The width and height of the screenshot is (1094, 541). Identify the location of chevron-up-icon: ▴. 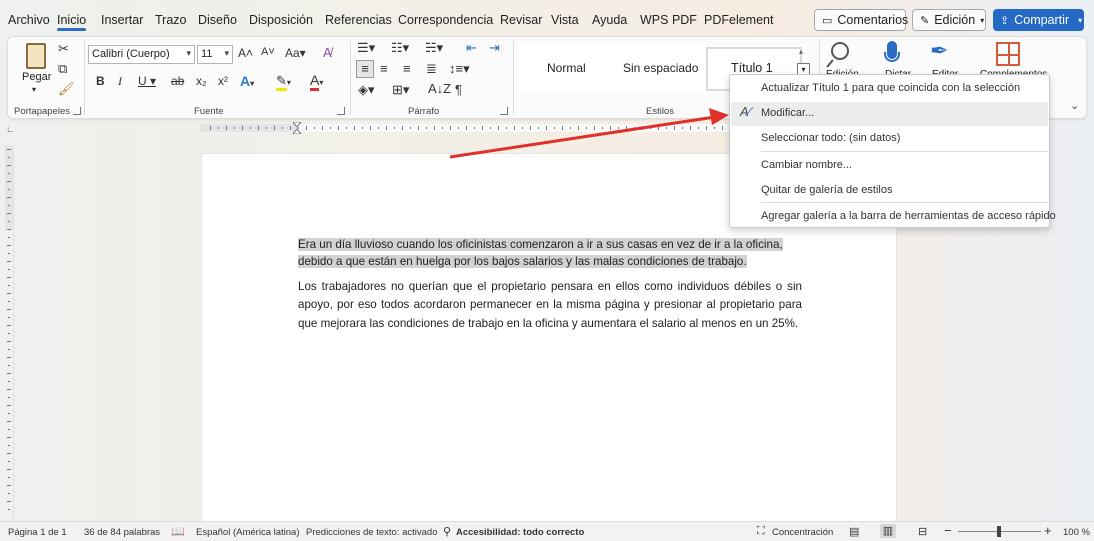
(801, 51).